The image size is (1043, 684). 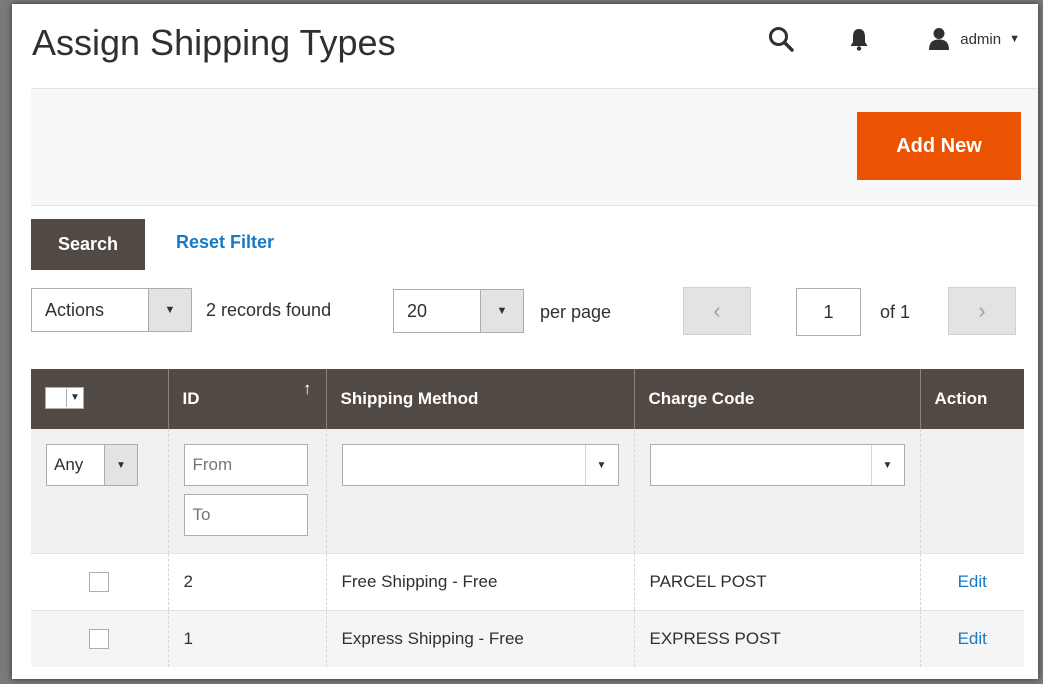 I want to click on filter-cell-action, so click(x=971, y=491).